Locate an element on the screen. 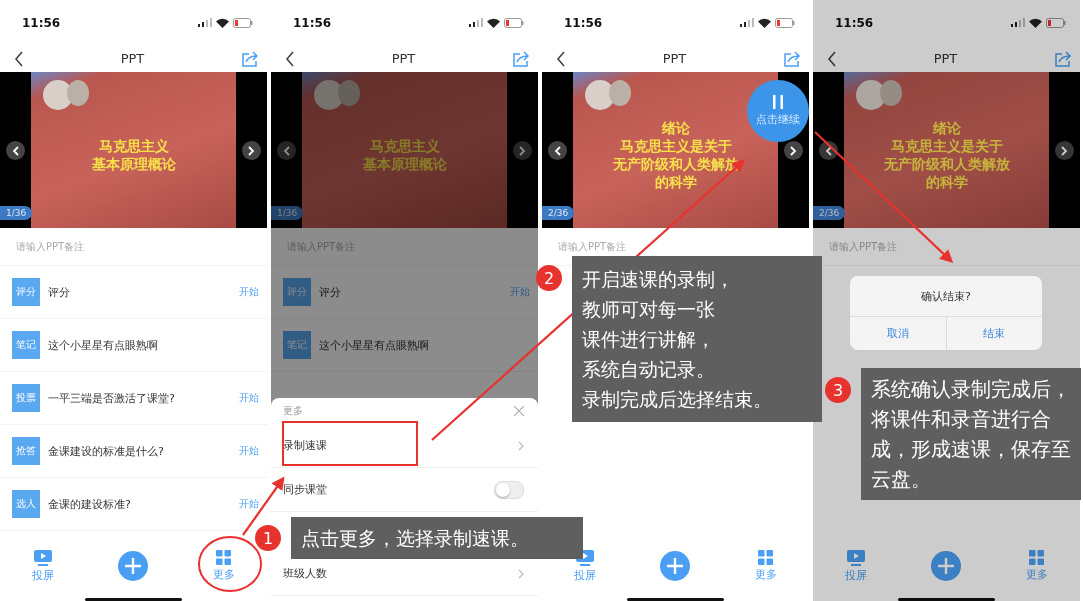  dialog-button: 取消 is located at coordinates (898, 333).